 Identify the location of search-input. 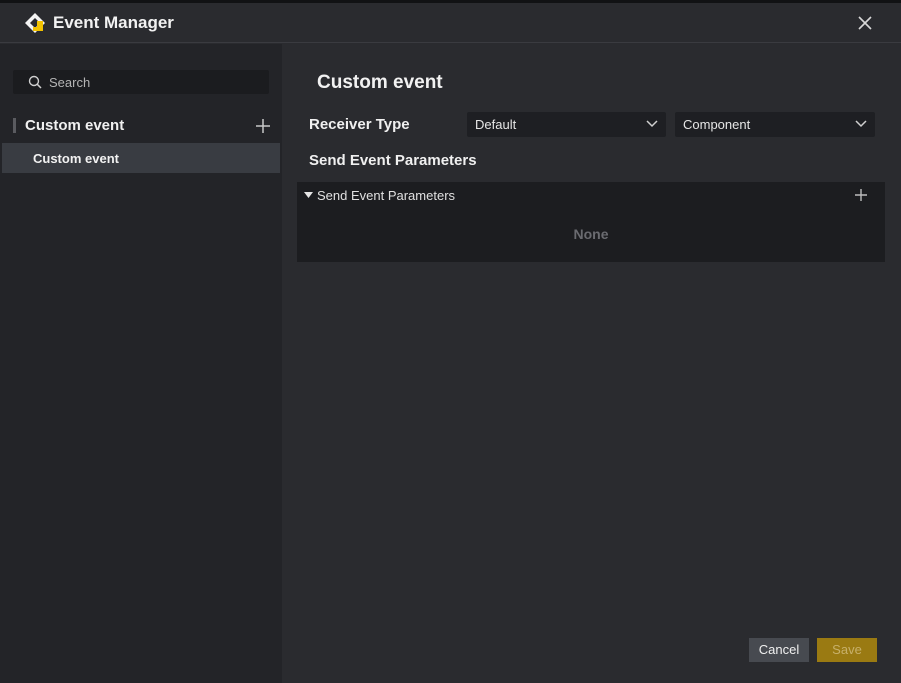
(154, 82).